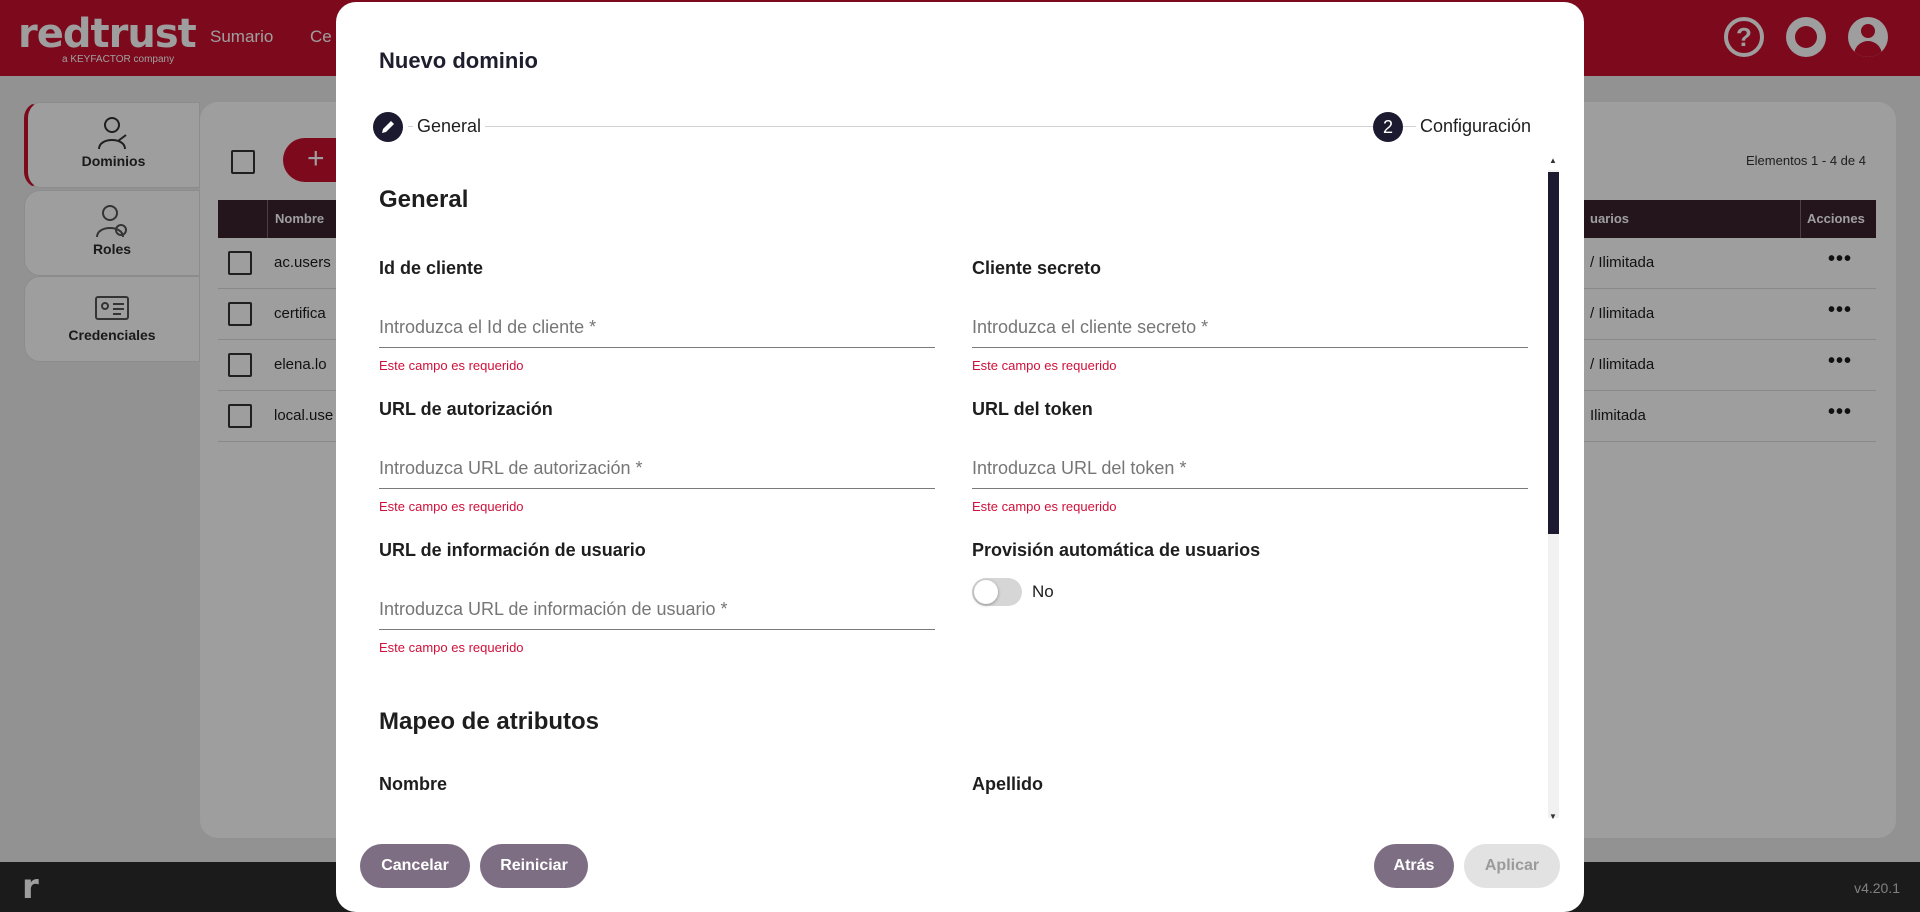  What do you see at coordinates (424, 199) in the screenshot?
I see `section-title-general: General` at bounding box center [424, 199].